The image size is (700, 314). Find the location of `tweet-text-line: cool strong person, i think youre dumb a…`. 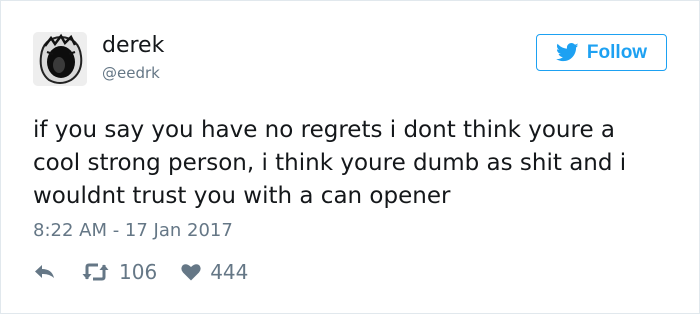

tweet-text-line: cool strong person, i think youre dumb a… is located at coordinates (330, 163).